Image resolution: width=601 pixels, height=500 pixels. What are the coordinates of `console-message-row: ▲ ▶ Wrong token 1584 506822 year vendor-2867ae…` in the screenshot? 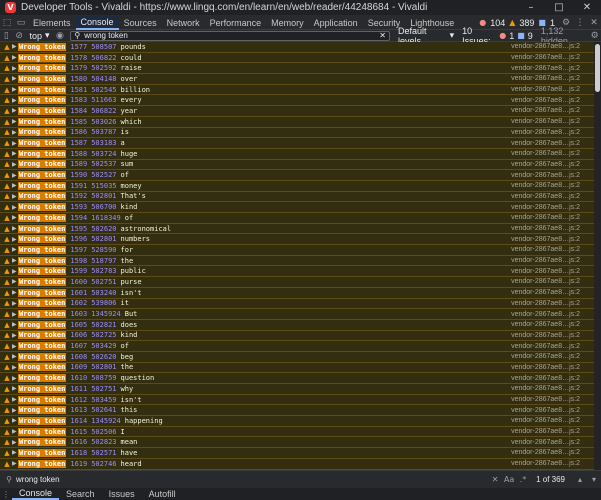 It's located at (297, 111).